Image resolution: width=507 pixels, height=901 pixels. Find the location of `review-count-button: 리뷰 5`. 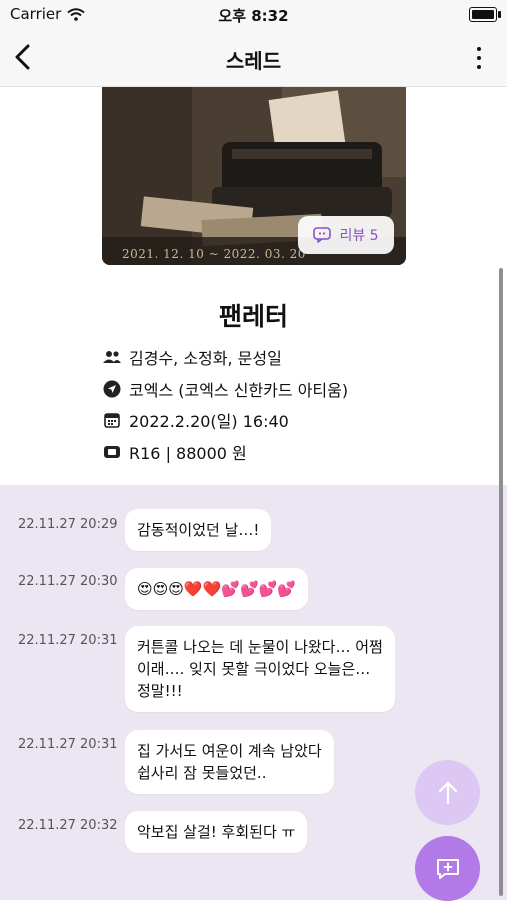

review-count-button: 리뷰 5 is located at coordinates (346, 235).